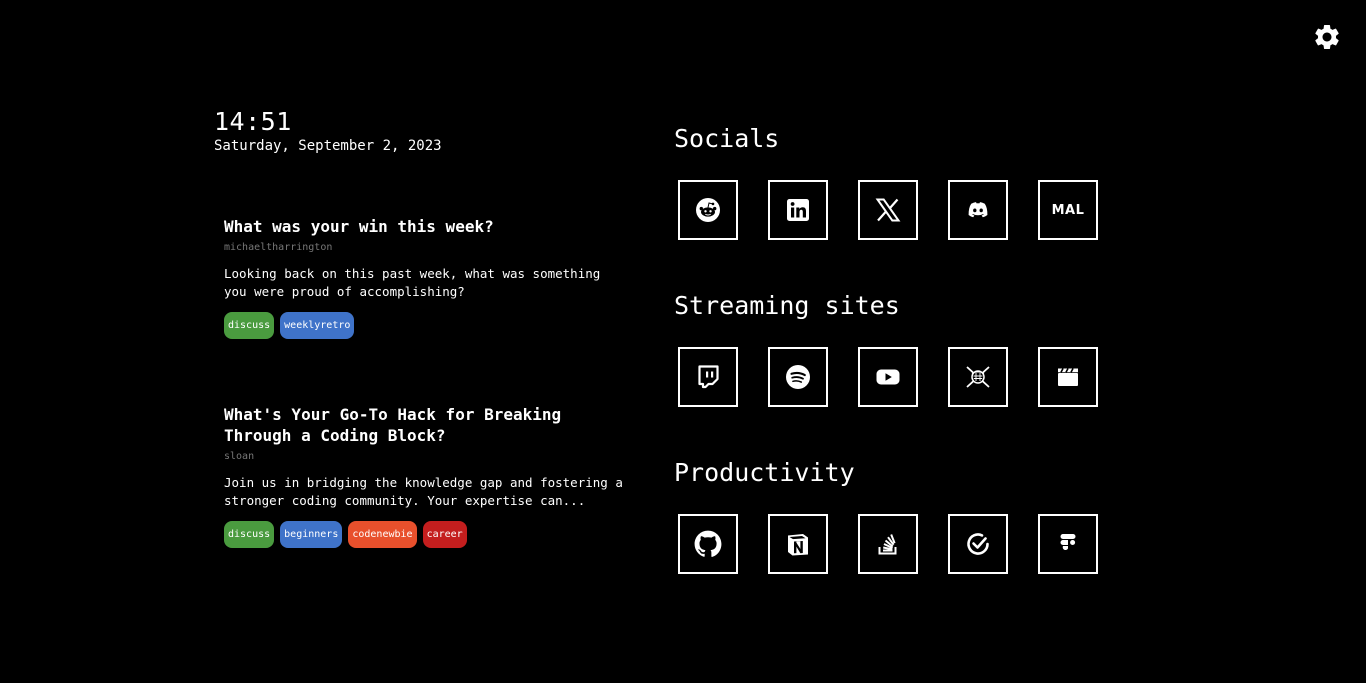  I want to click on reddit-link, so click(708, 210).